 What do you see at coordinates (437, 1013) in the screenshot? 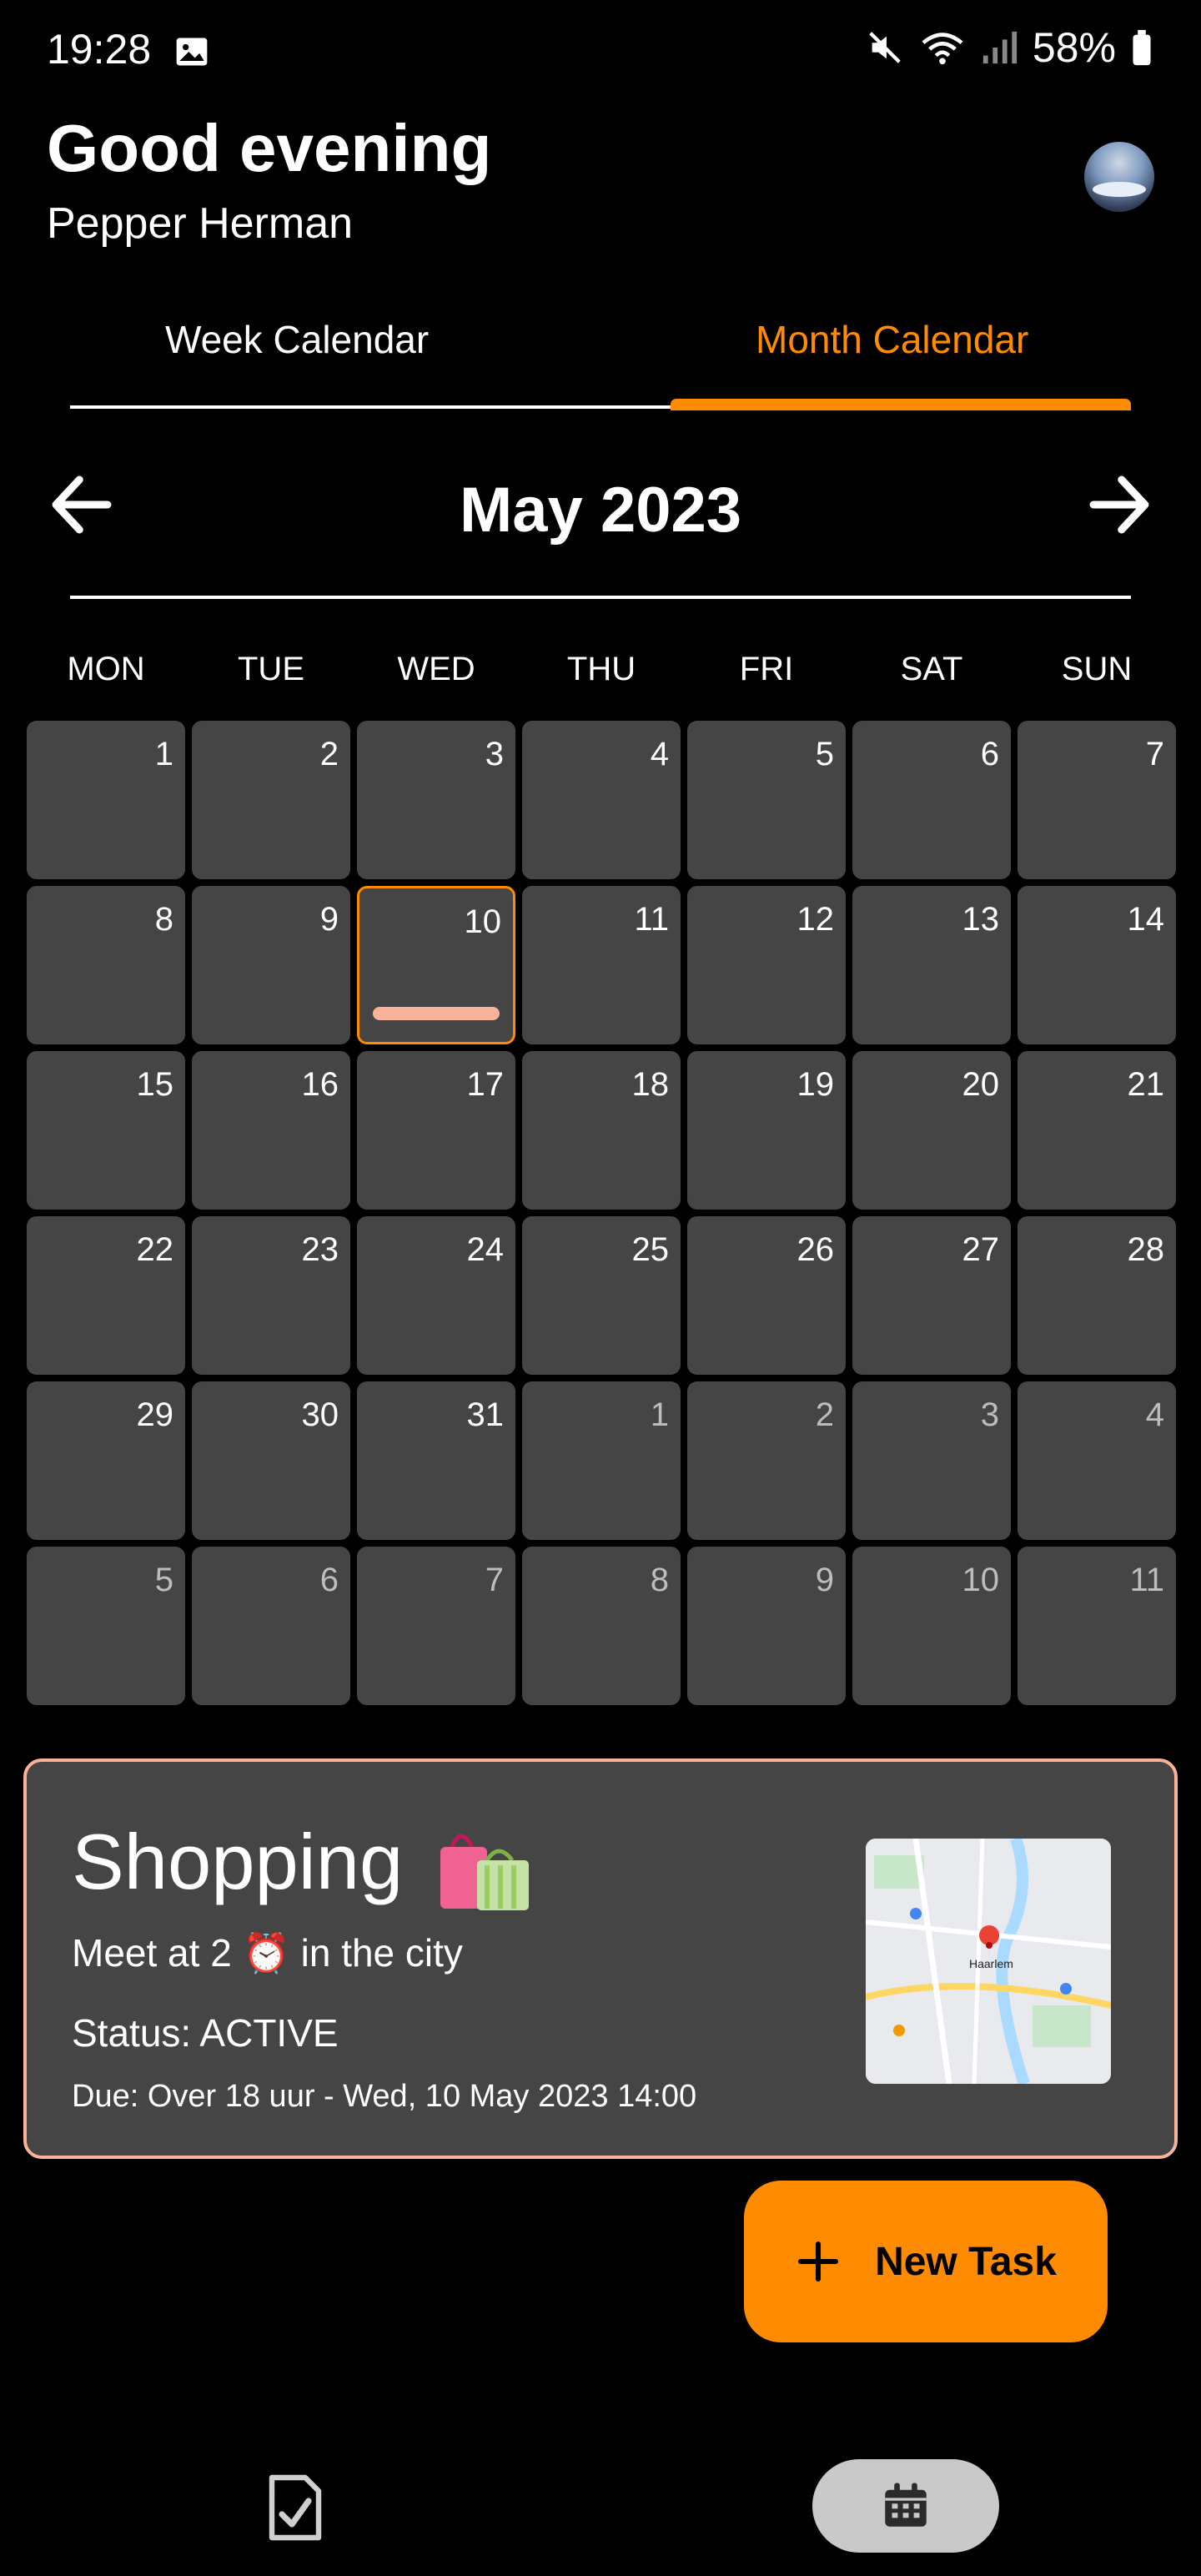
I see `task-indicator-bar` at bounding box center [437, 1013].